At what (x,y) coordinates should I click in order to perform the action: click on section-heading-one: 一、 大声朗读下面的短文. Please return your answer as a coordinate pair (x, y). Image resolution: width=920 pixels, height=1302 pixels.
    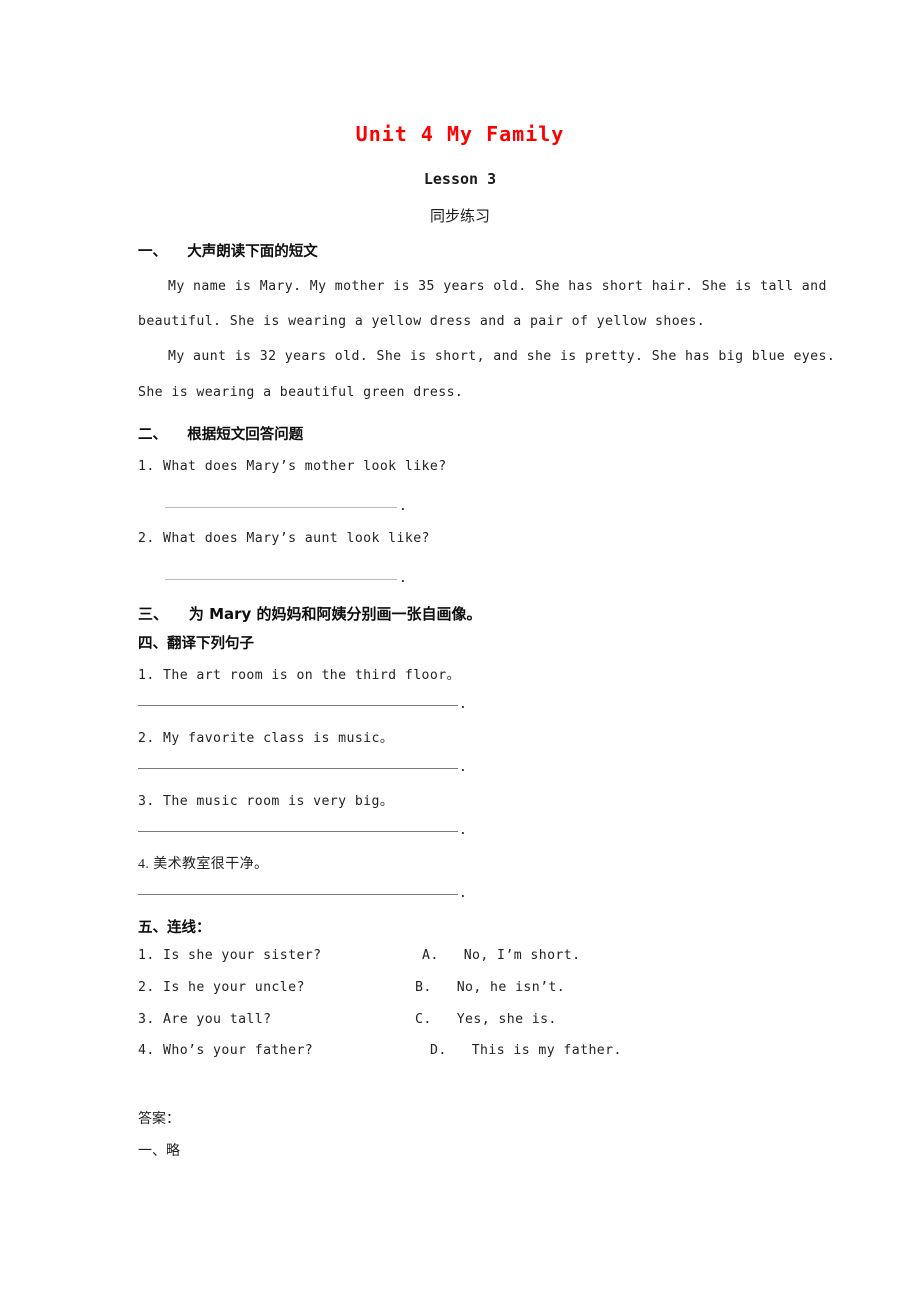
    Looking at the image, I should click on (228, 252).